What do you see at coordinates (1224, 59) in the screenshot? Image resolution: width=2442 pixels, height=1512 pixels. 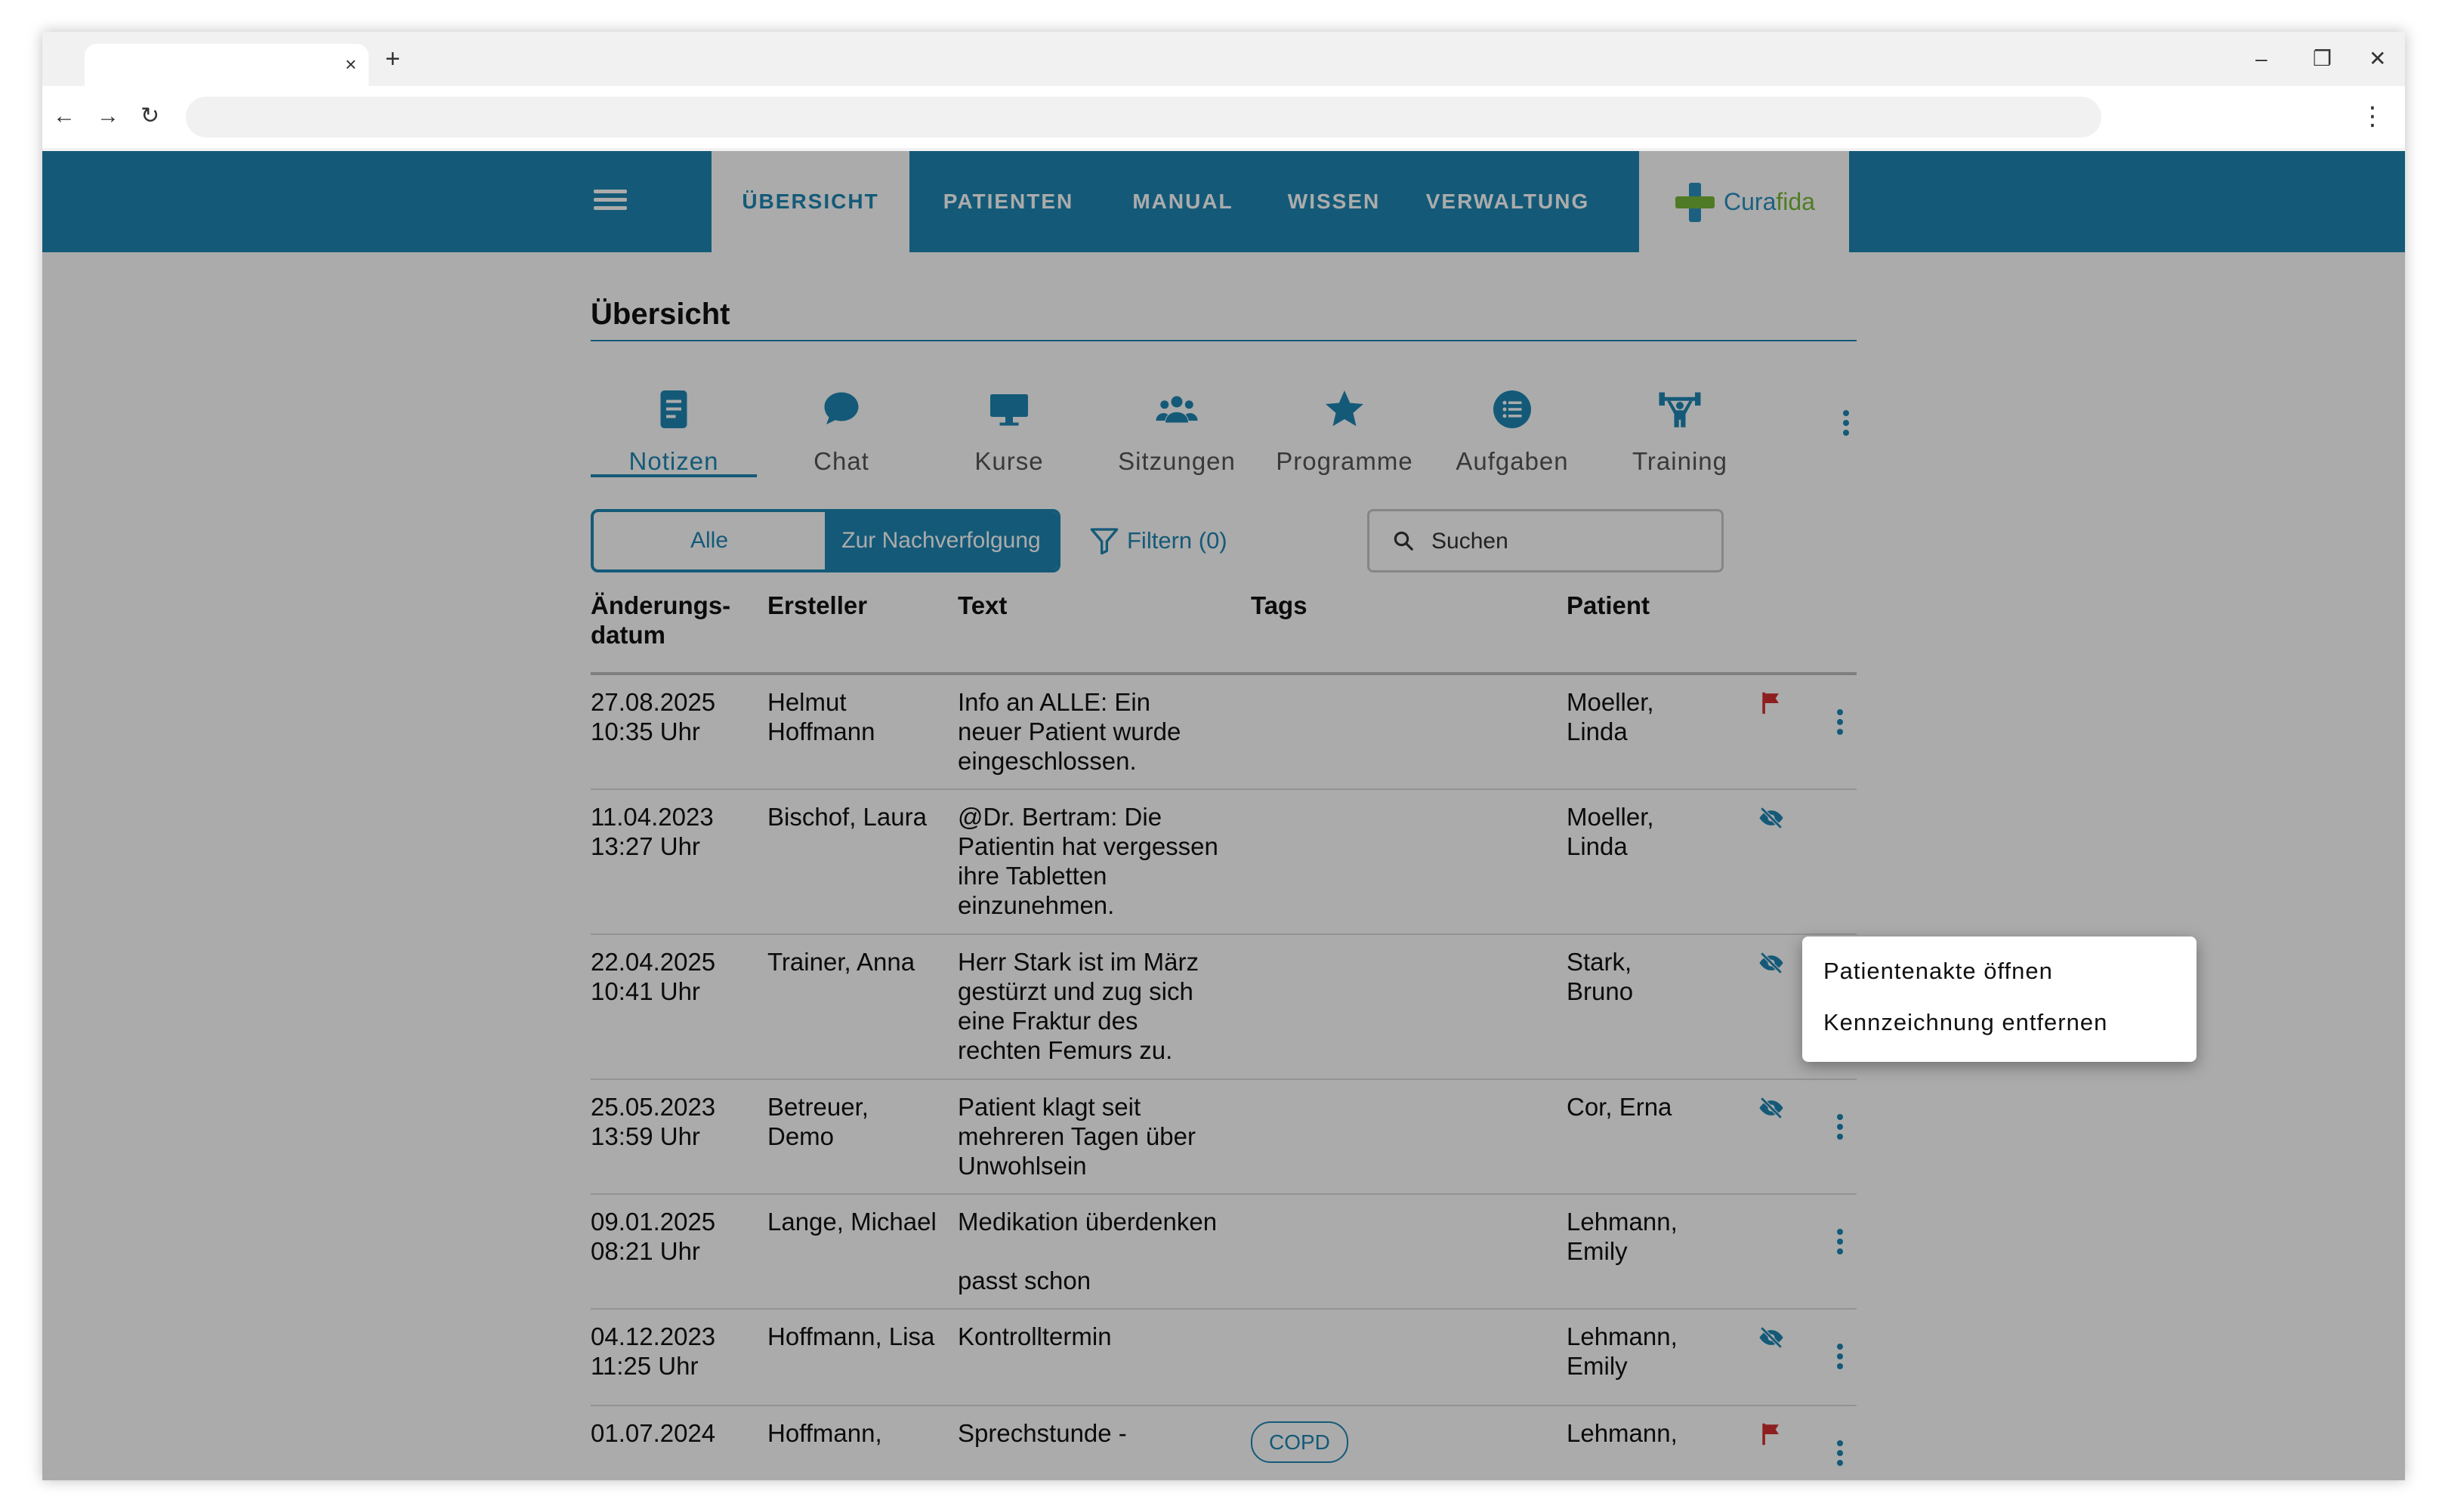 I see `tab-strip: × + – ❐ ✕` at bounding box center [1224, 59].